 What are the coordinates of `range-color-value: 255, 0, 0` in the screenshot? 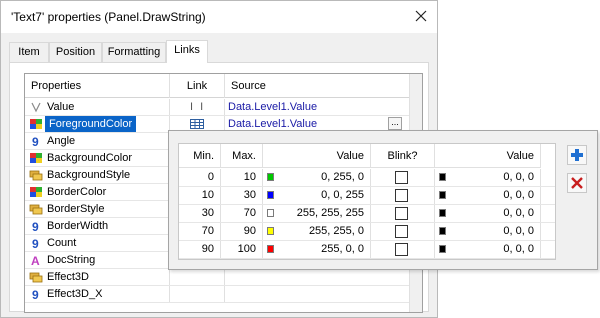 It's located at (342, 249).